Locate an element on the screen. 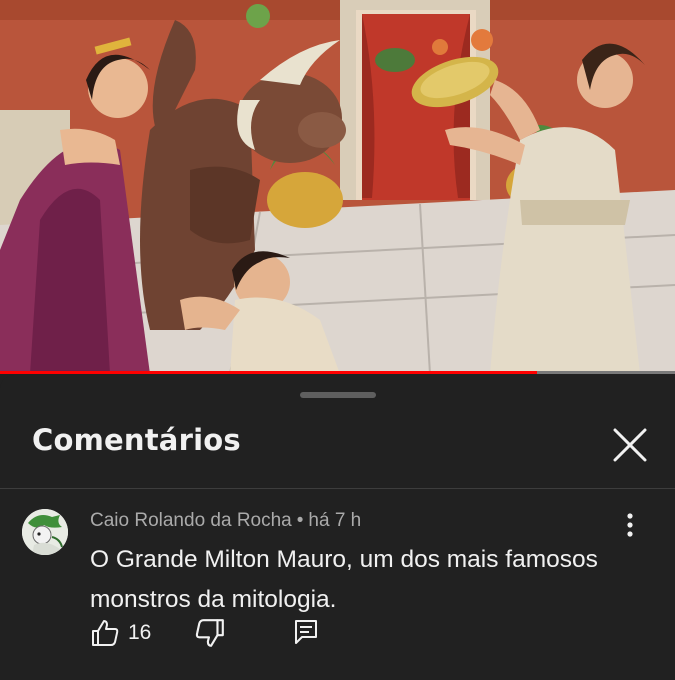 This screenshot has height=680, width=675. avatar is located at coordinates (45, 532).